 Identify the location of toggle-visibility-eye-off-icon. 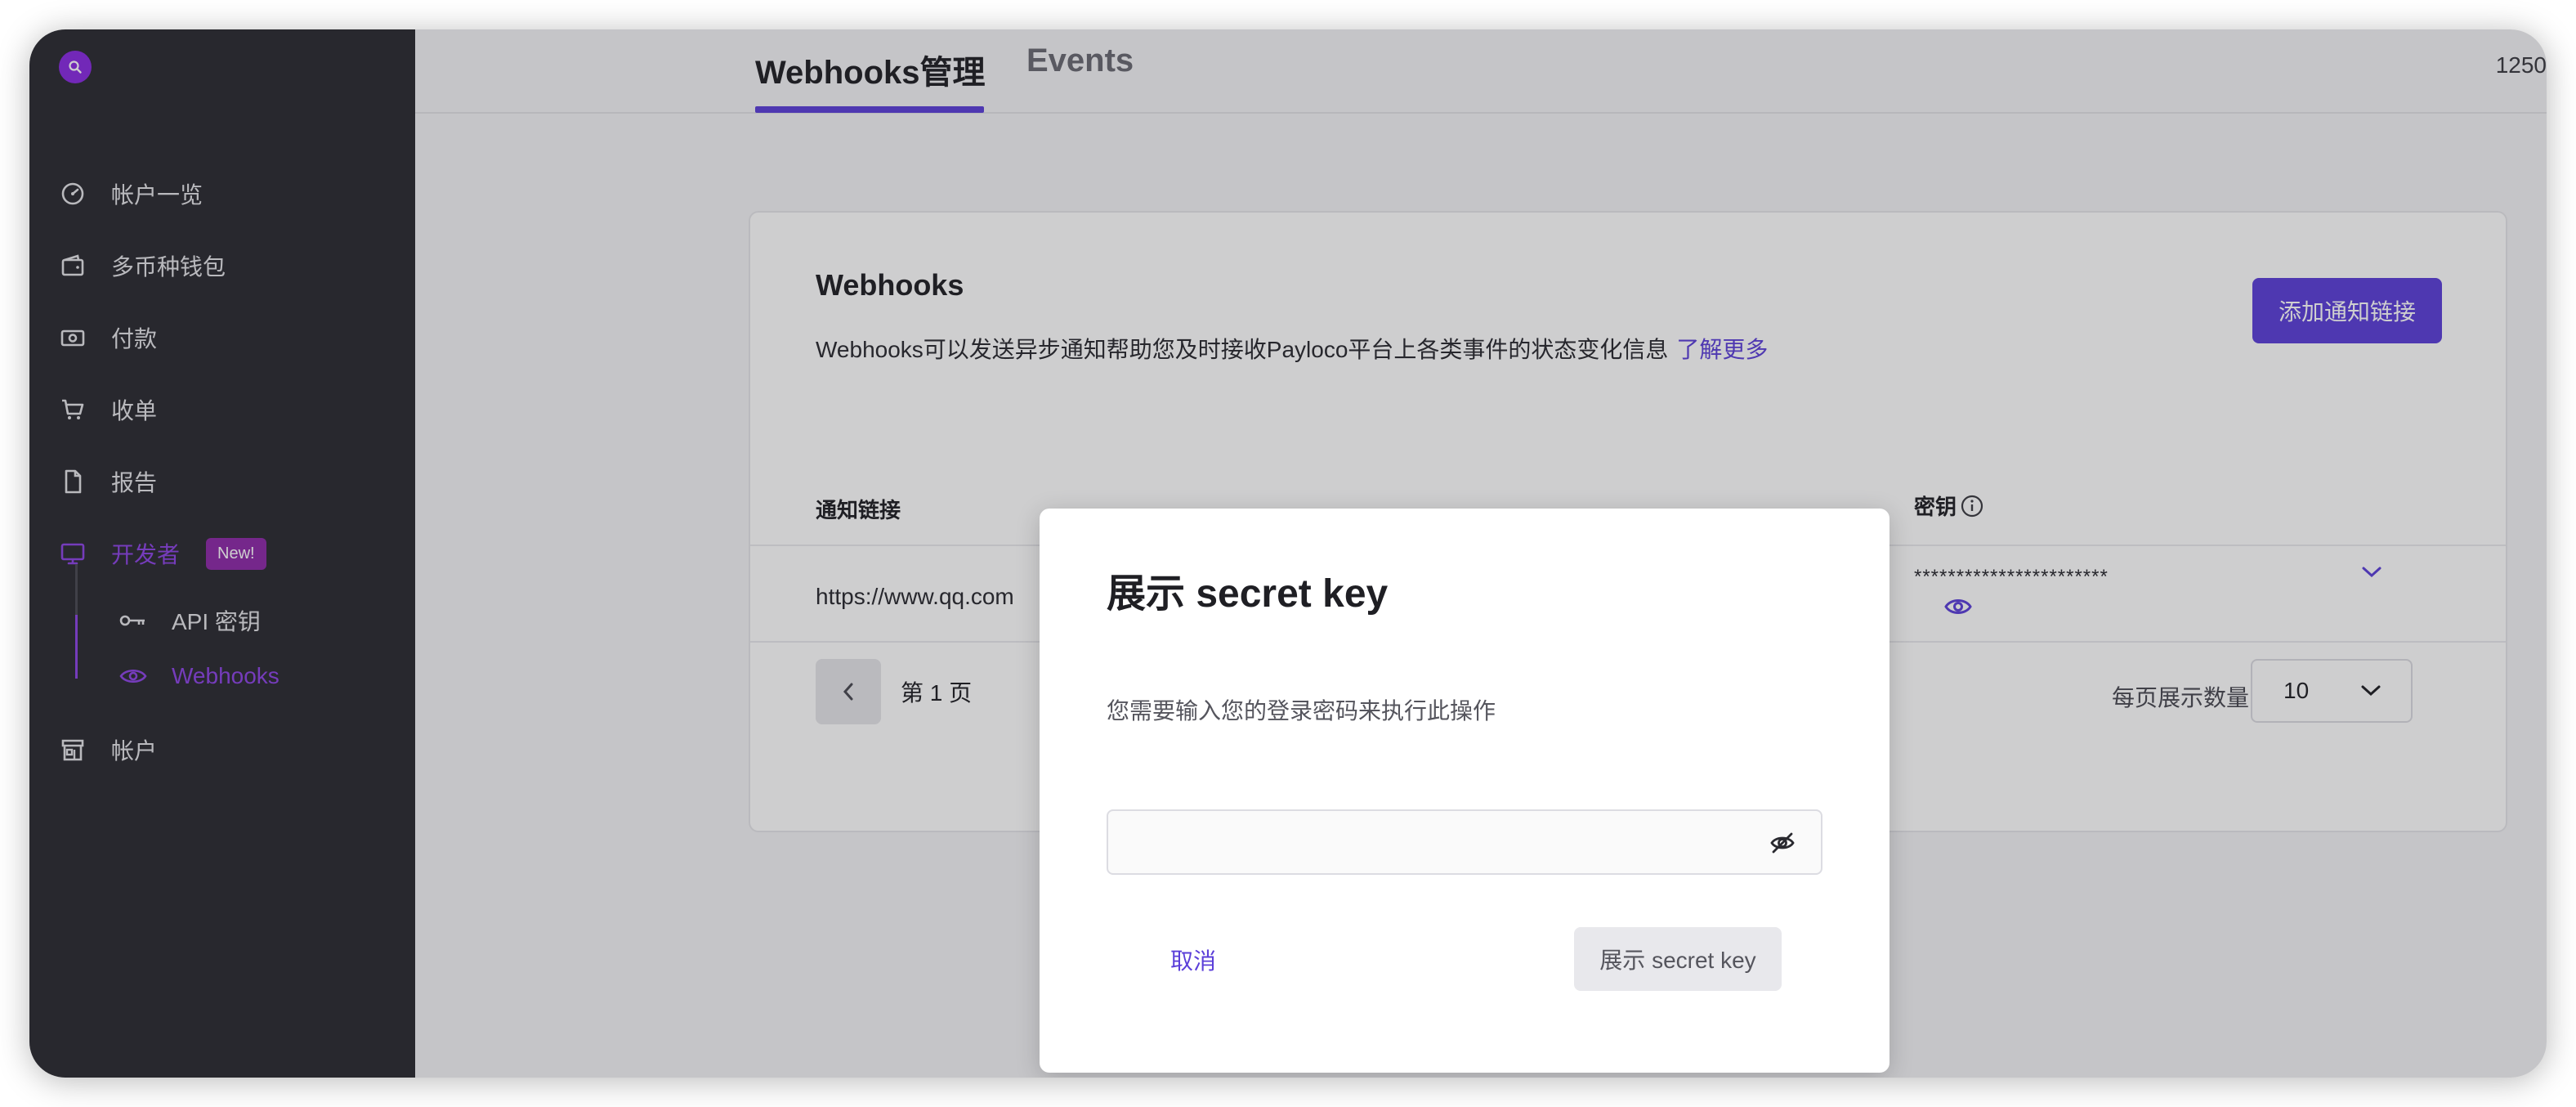
(1782, 845).